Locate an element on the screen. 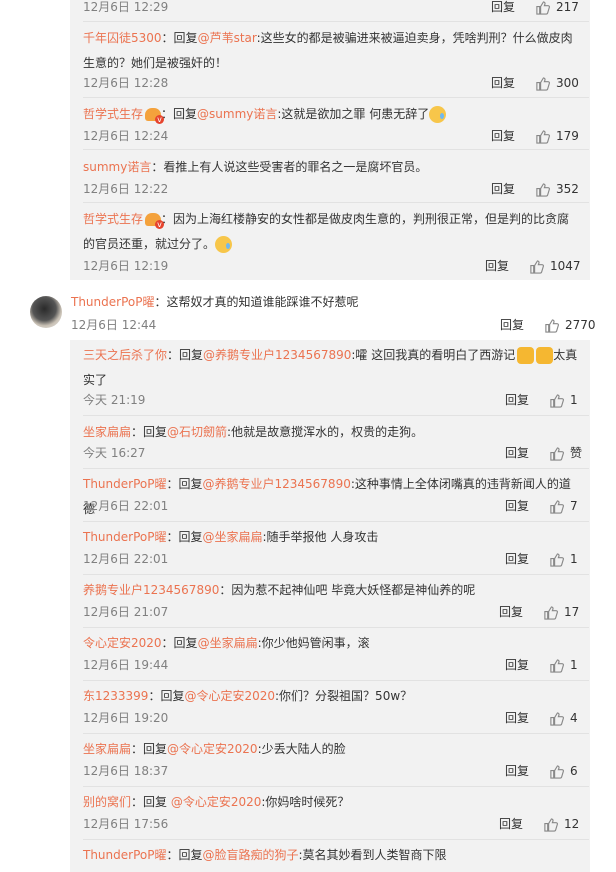  like-button: 4 is located at coordinates (563, 718).